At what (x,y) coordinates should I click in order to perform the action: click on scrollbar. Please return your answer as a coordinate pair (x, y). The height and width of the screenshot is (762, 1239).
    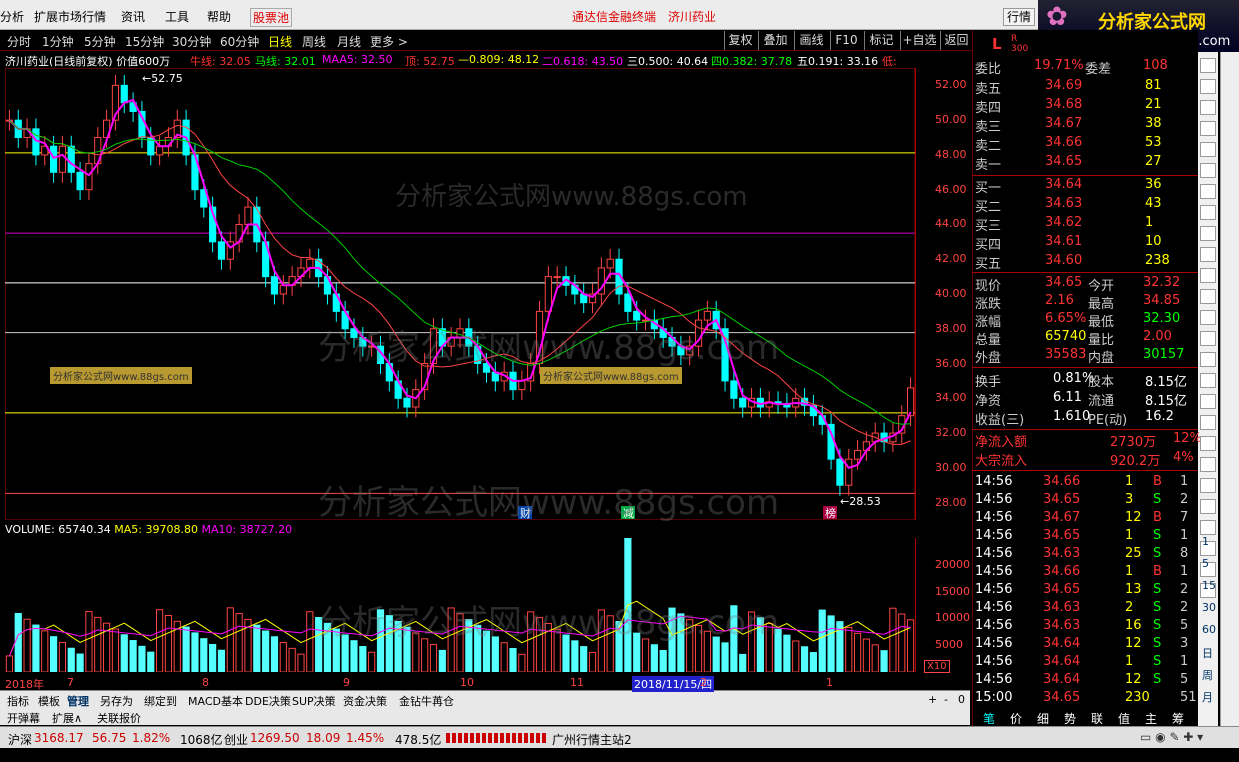
    Looking at the image, I should click on (1229, 389).